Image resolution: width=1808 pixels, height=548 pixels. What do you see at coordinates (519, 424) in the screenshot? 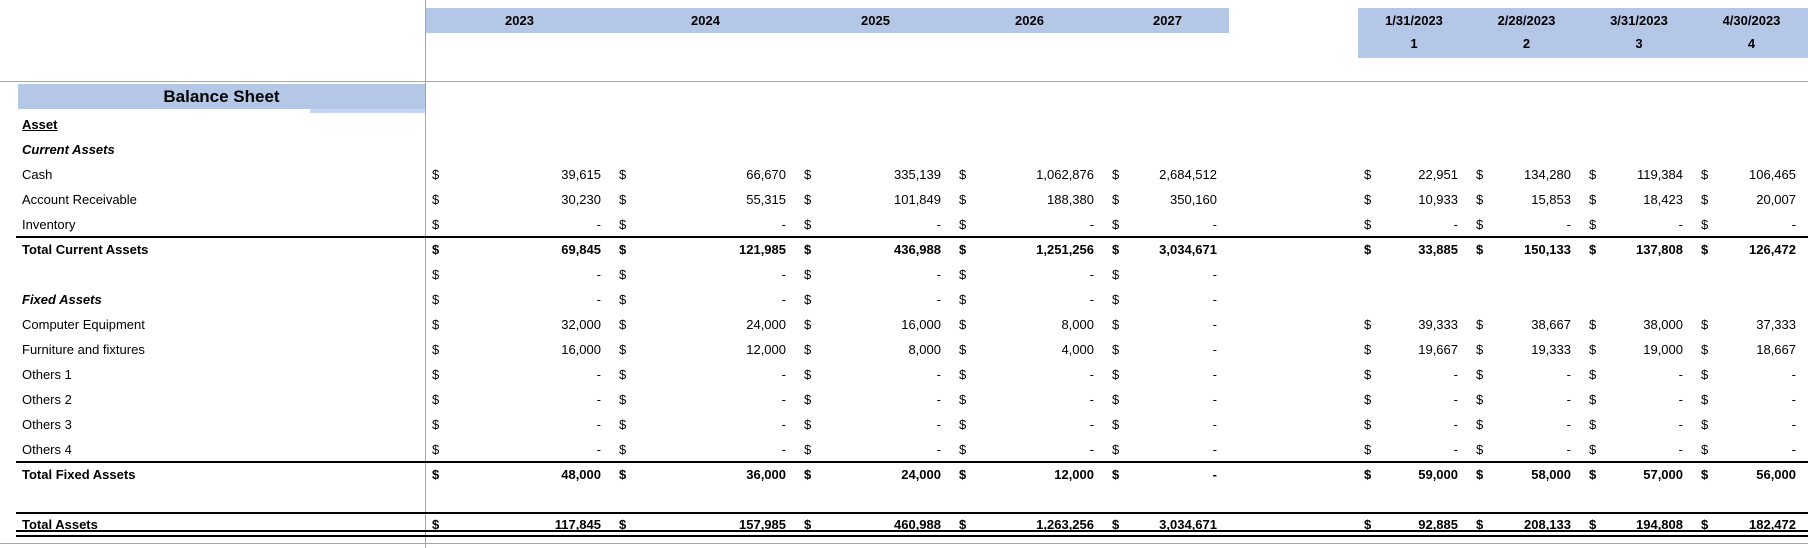
I see `cell-others-3-2023: $ -` at bounding box center [519, 424].